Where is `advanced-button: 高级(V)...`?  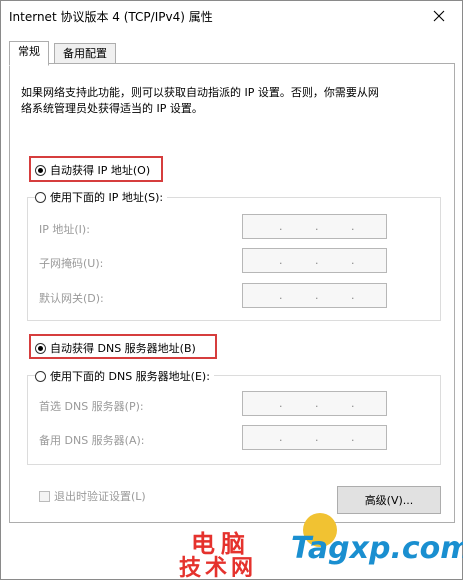 advanced-button: 高级(V)... is located at coordinates (389, 500).